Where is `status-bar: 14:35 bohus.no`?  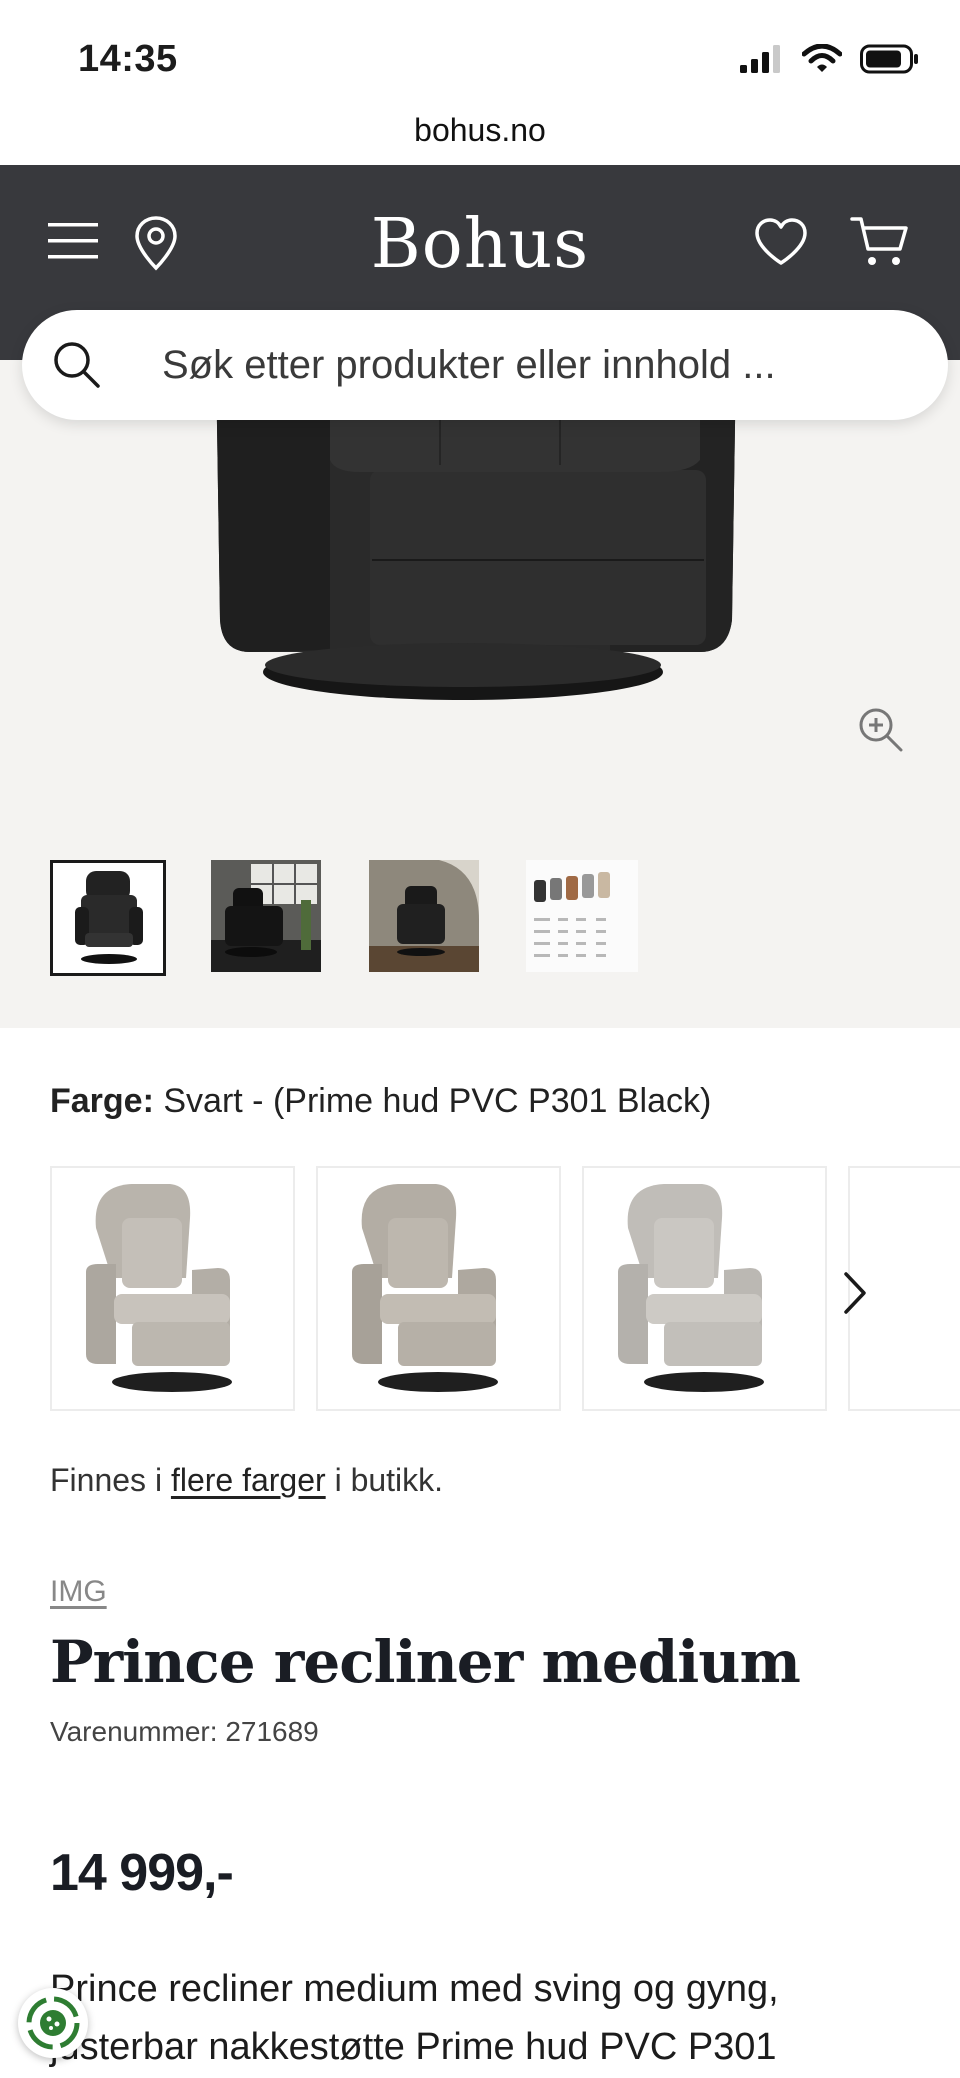 status-bar: 14:35 bohus.no is located at coordinates (480, 74).